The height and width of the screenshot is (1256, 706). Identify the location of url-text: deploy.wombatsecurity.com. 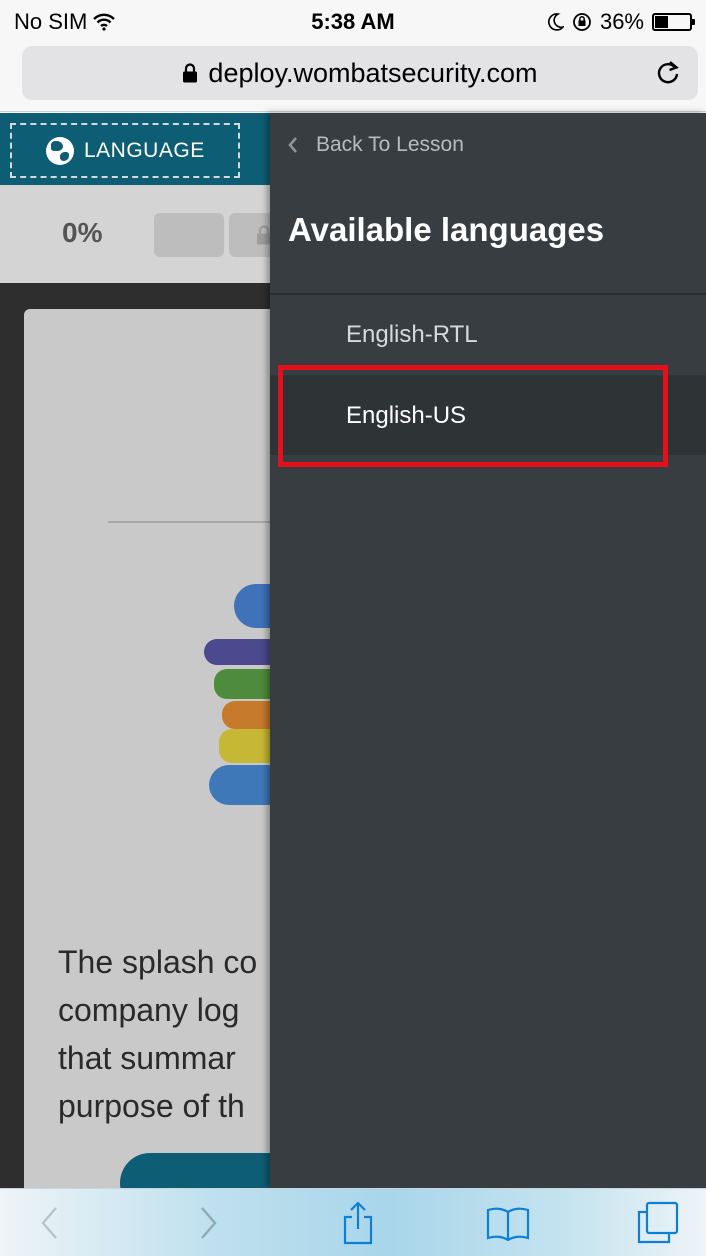
(373, 72).